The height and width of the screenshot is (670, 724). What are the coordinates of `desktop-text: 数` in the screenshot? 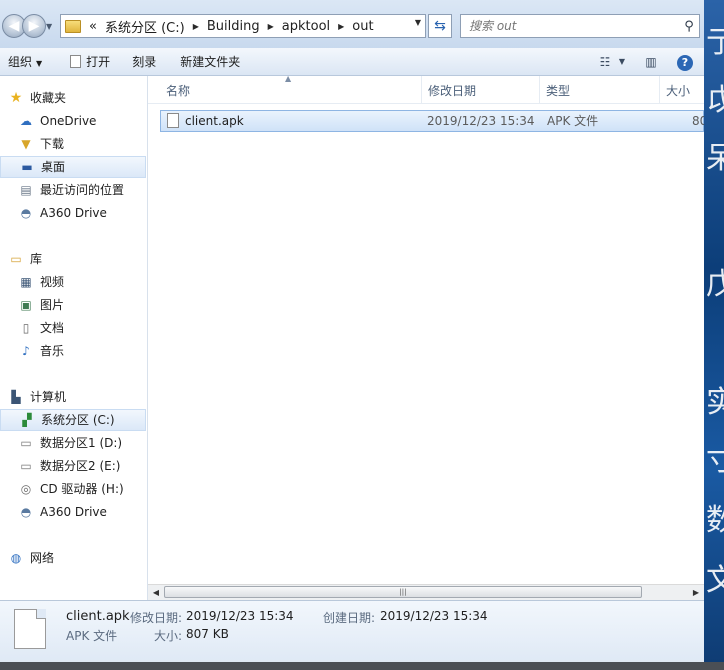 It's located at (715, 520).